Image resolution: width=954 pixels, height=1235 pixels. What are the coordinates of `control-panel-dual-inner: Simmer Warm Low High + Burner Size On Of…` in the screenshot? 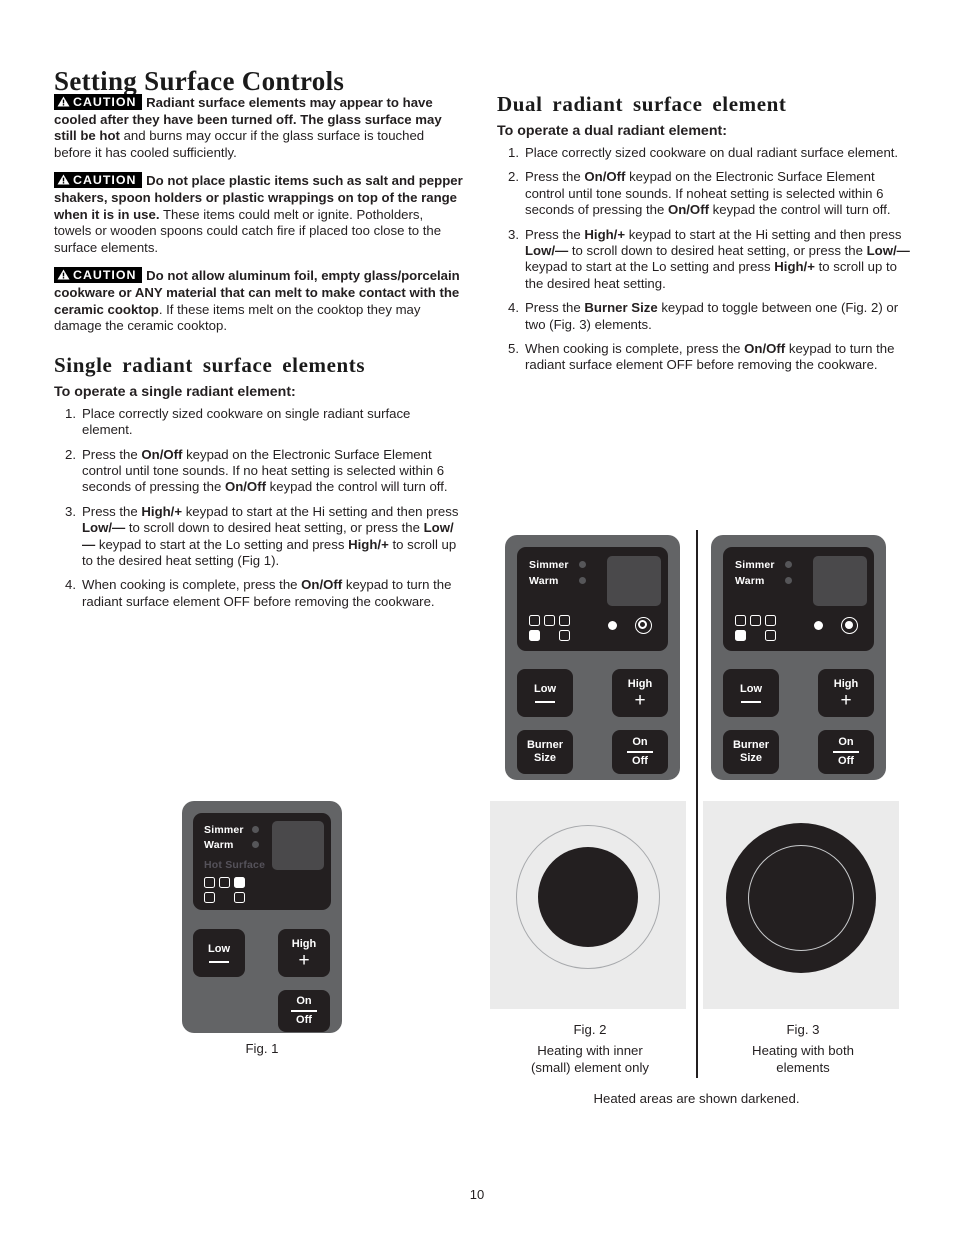 It's located at (592, 657).